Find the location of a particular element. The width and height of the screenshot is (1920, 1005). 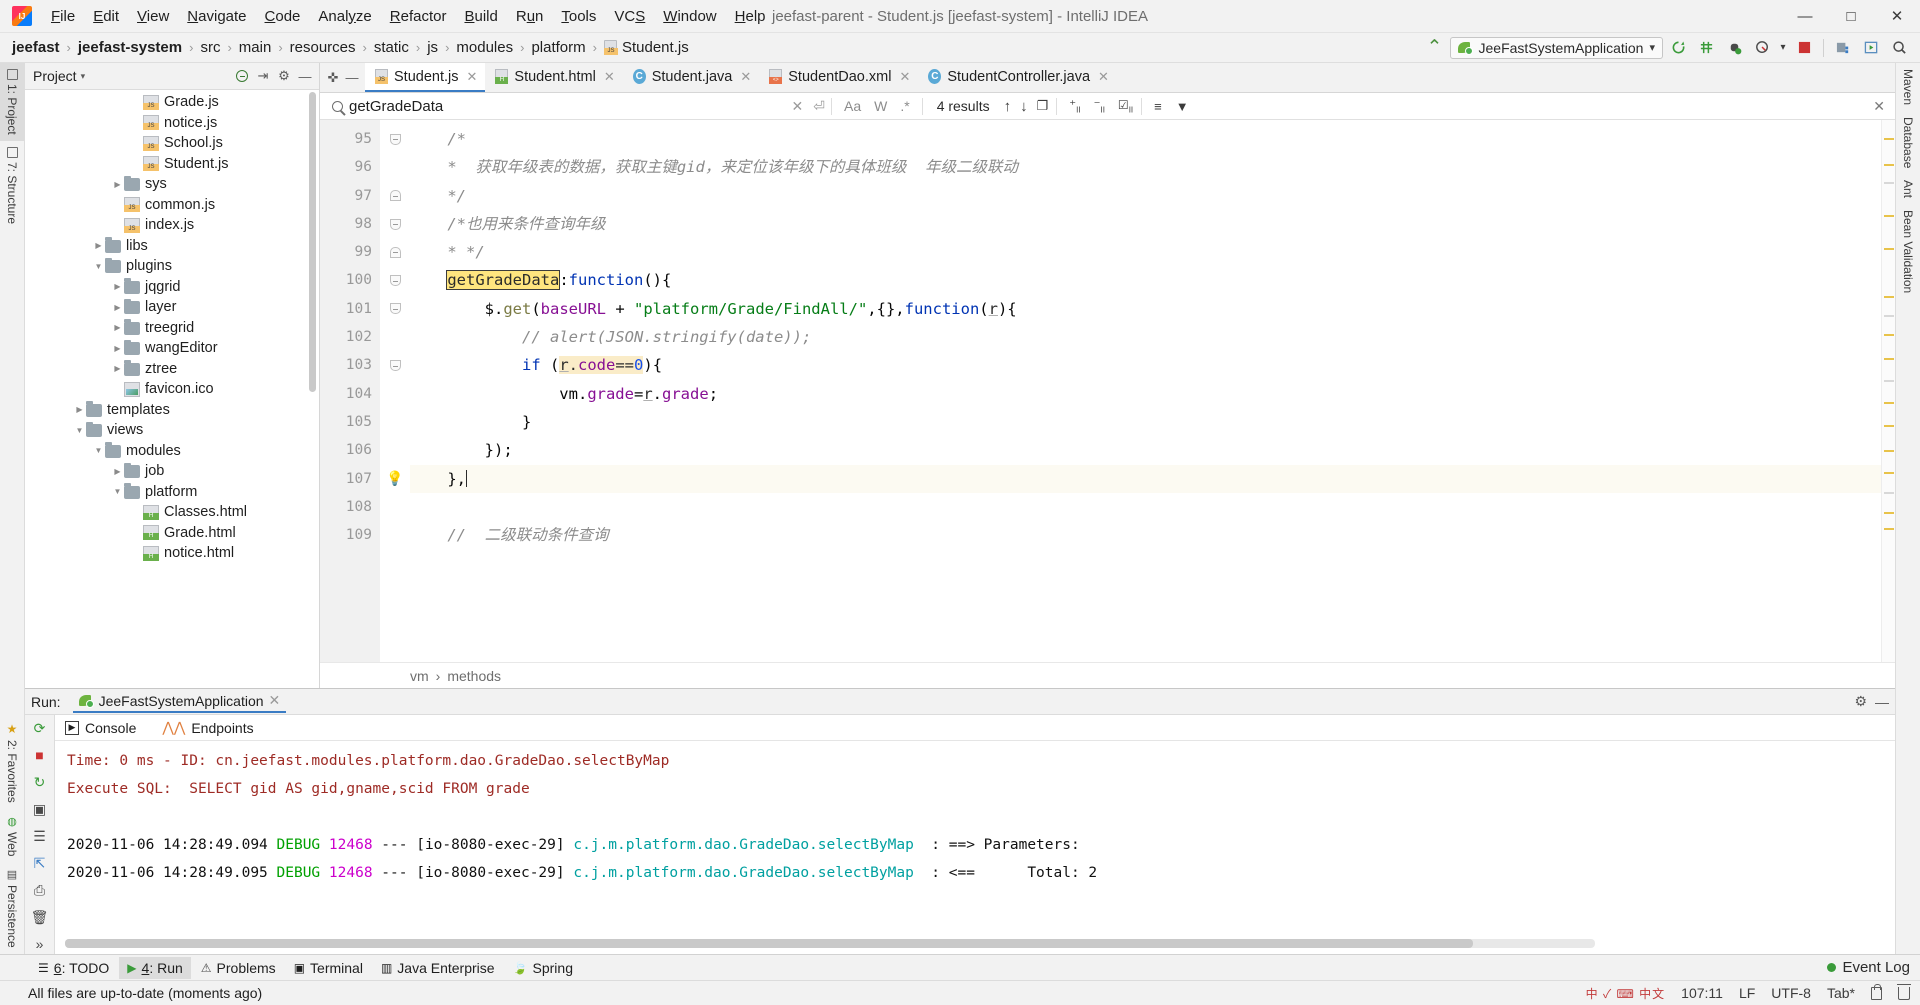

stop-icon: ■ is located at coordinates (40, 755).